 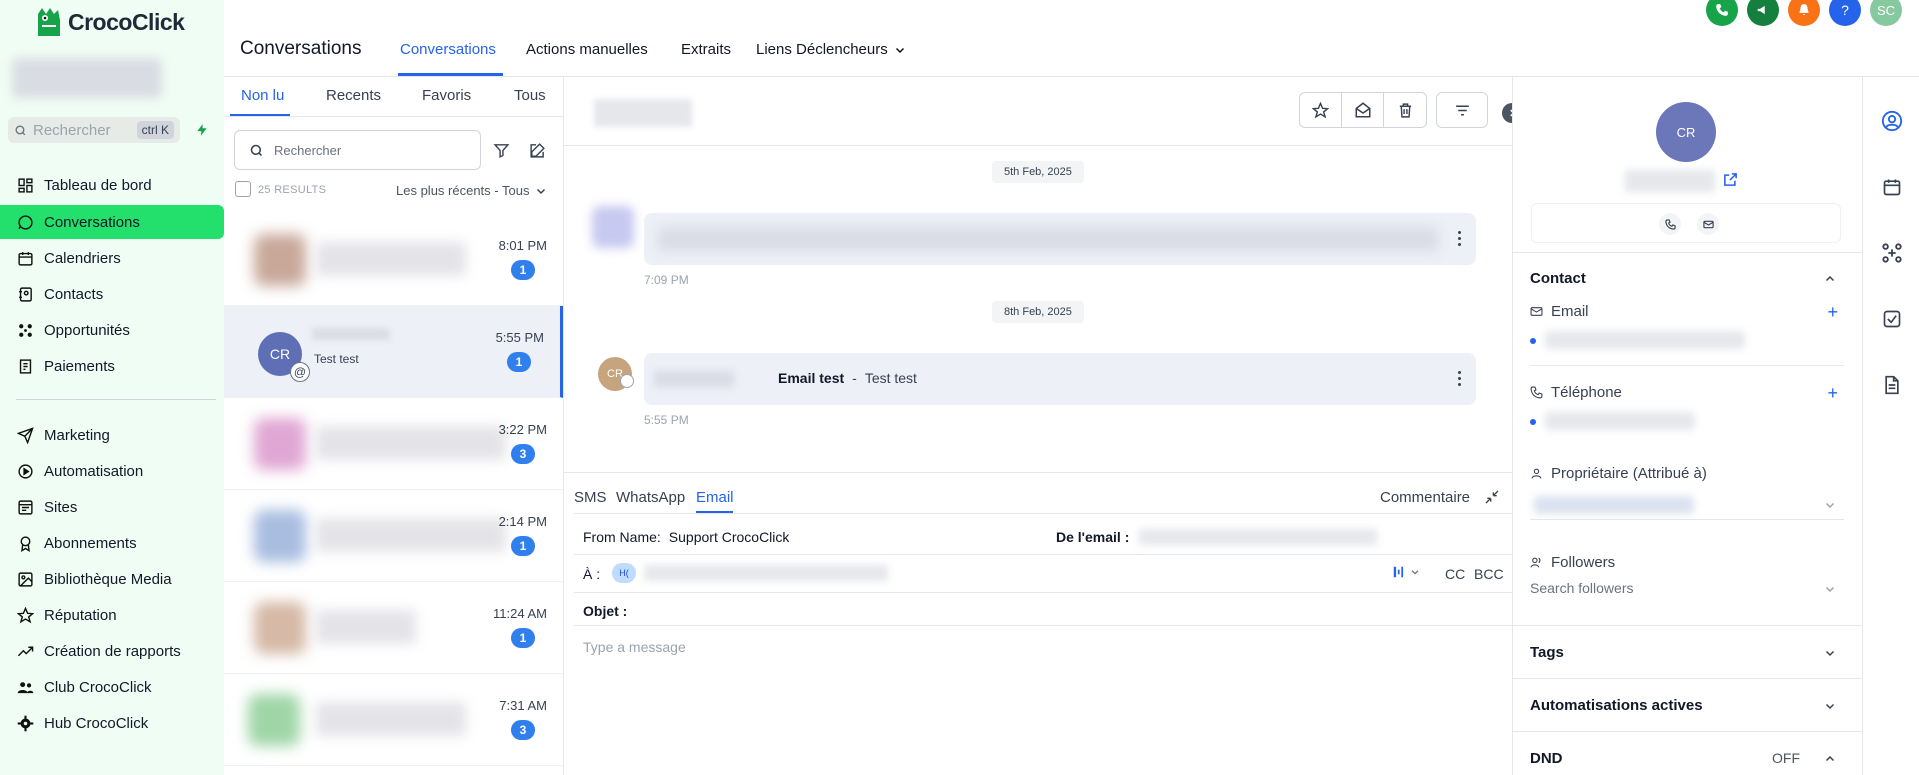 I want to click on template-icon, so click(x=1398, y=572).